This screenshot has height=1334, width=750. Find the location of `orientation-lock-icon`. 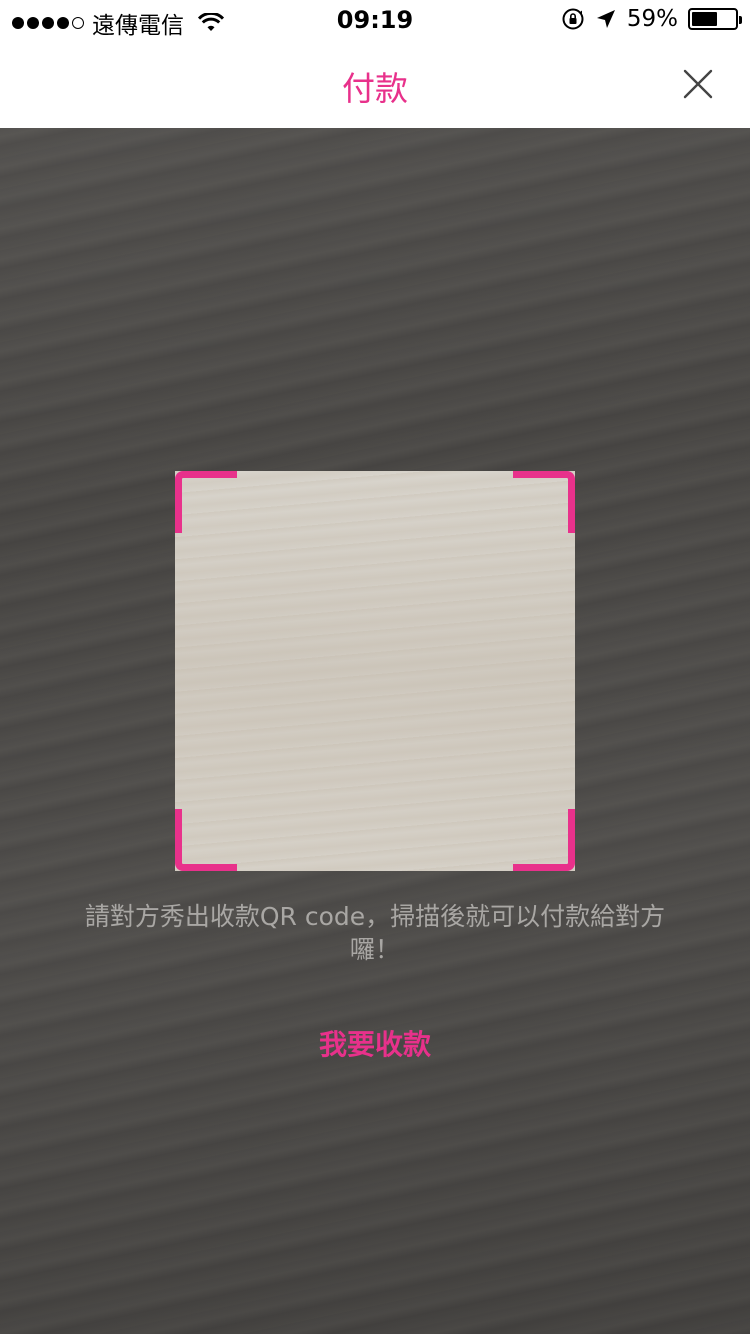

orientation-lock-icon is located at coordinates (573, 19).